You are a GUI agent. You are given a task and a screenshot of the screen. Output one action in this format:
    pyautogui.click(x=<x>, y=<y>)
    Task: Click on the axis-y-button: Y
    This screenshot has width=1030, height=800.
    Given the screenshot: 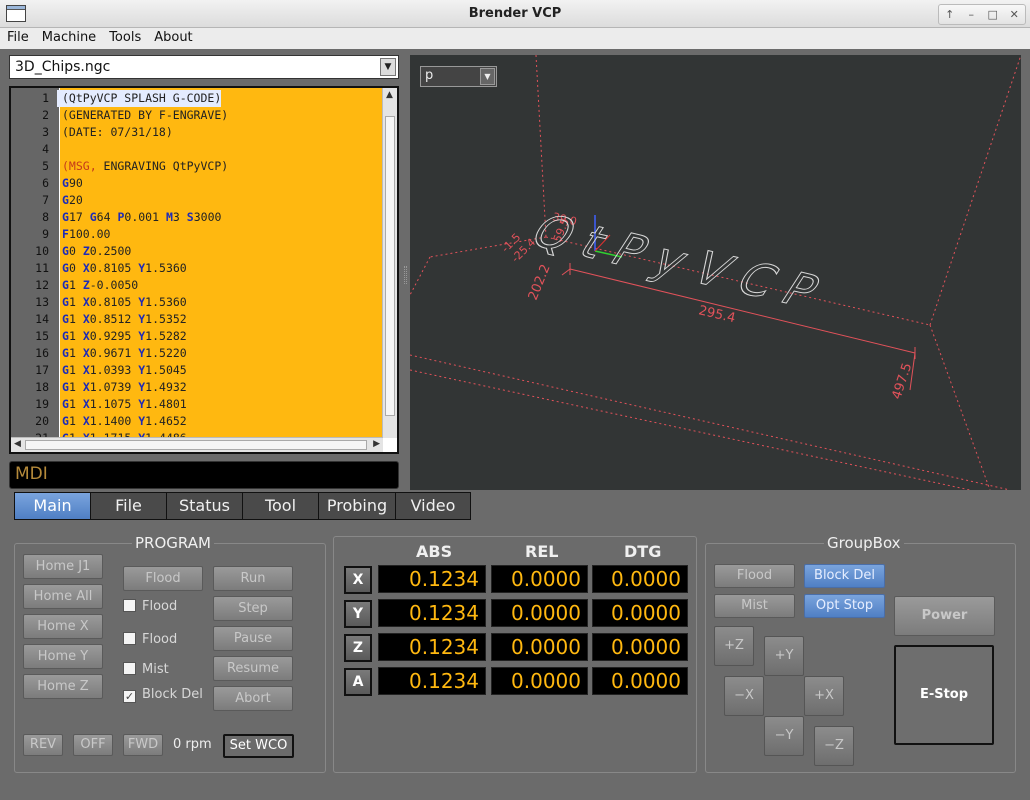 What is the action you would take?
    pyautogui.click(x=358, y=614)
    